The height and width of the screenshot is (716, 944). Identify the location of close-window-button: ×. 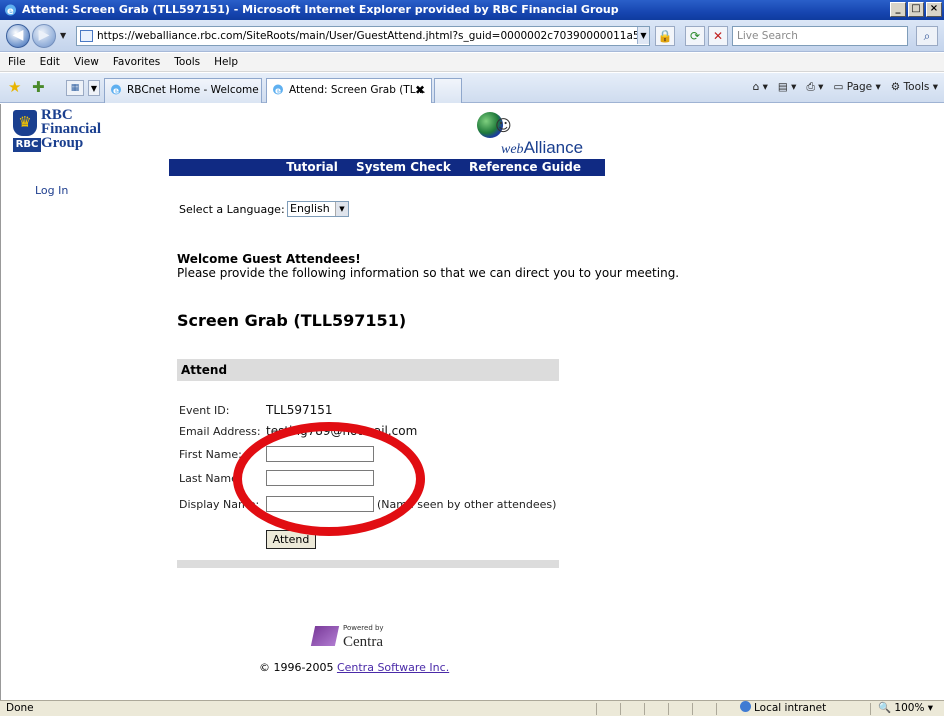
(934, 9).